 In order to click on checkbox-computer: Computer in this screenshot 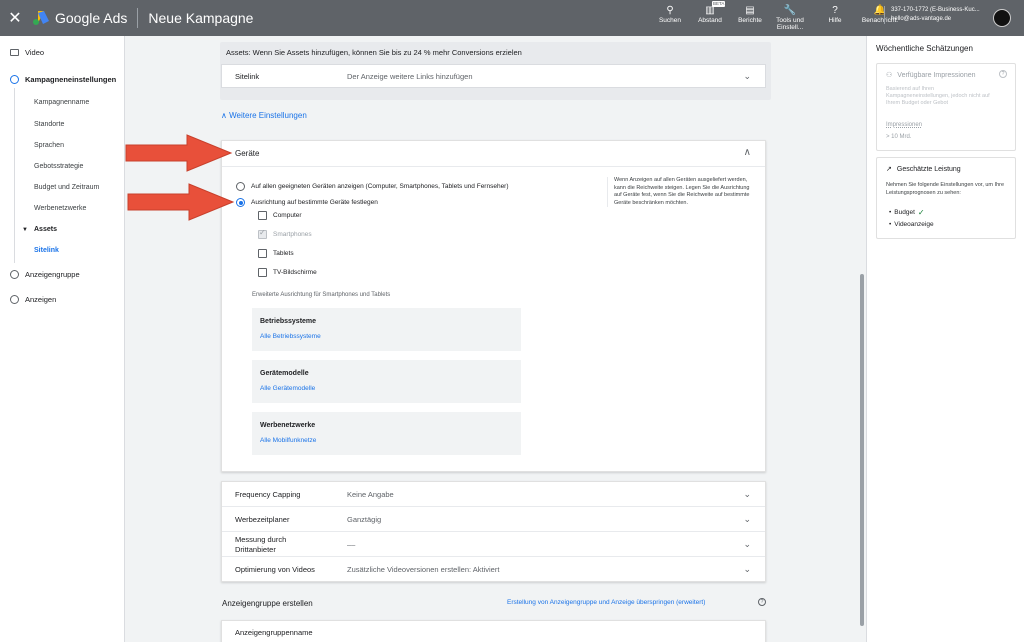, I will do `click(280, 215)`.